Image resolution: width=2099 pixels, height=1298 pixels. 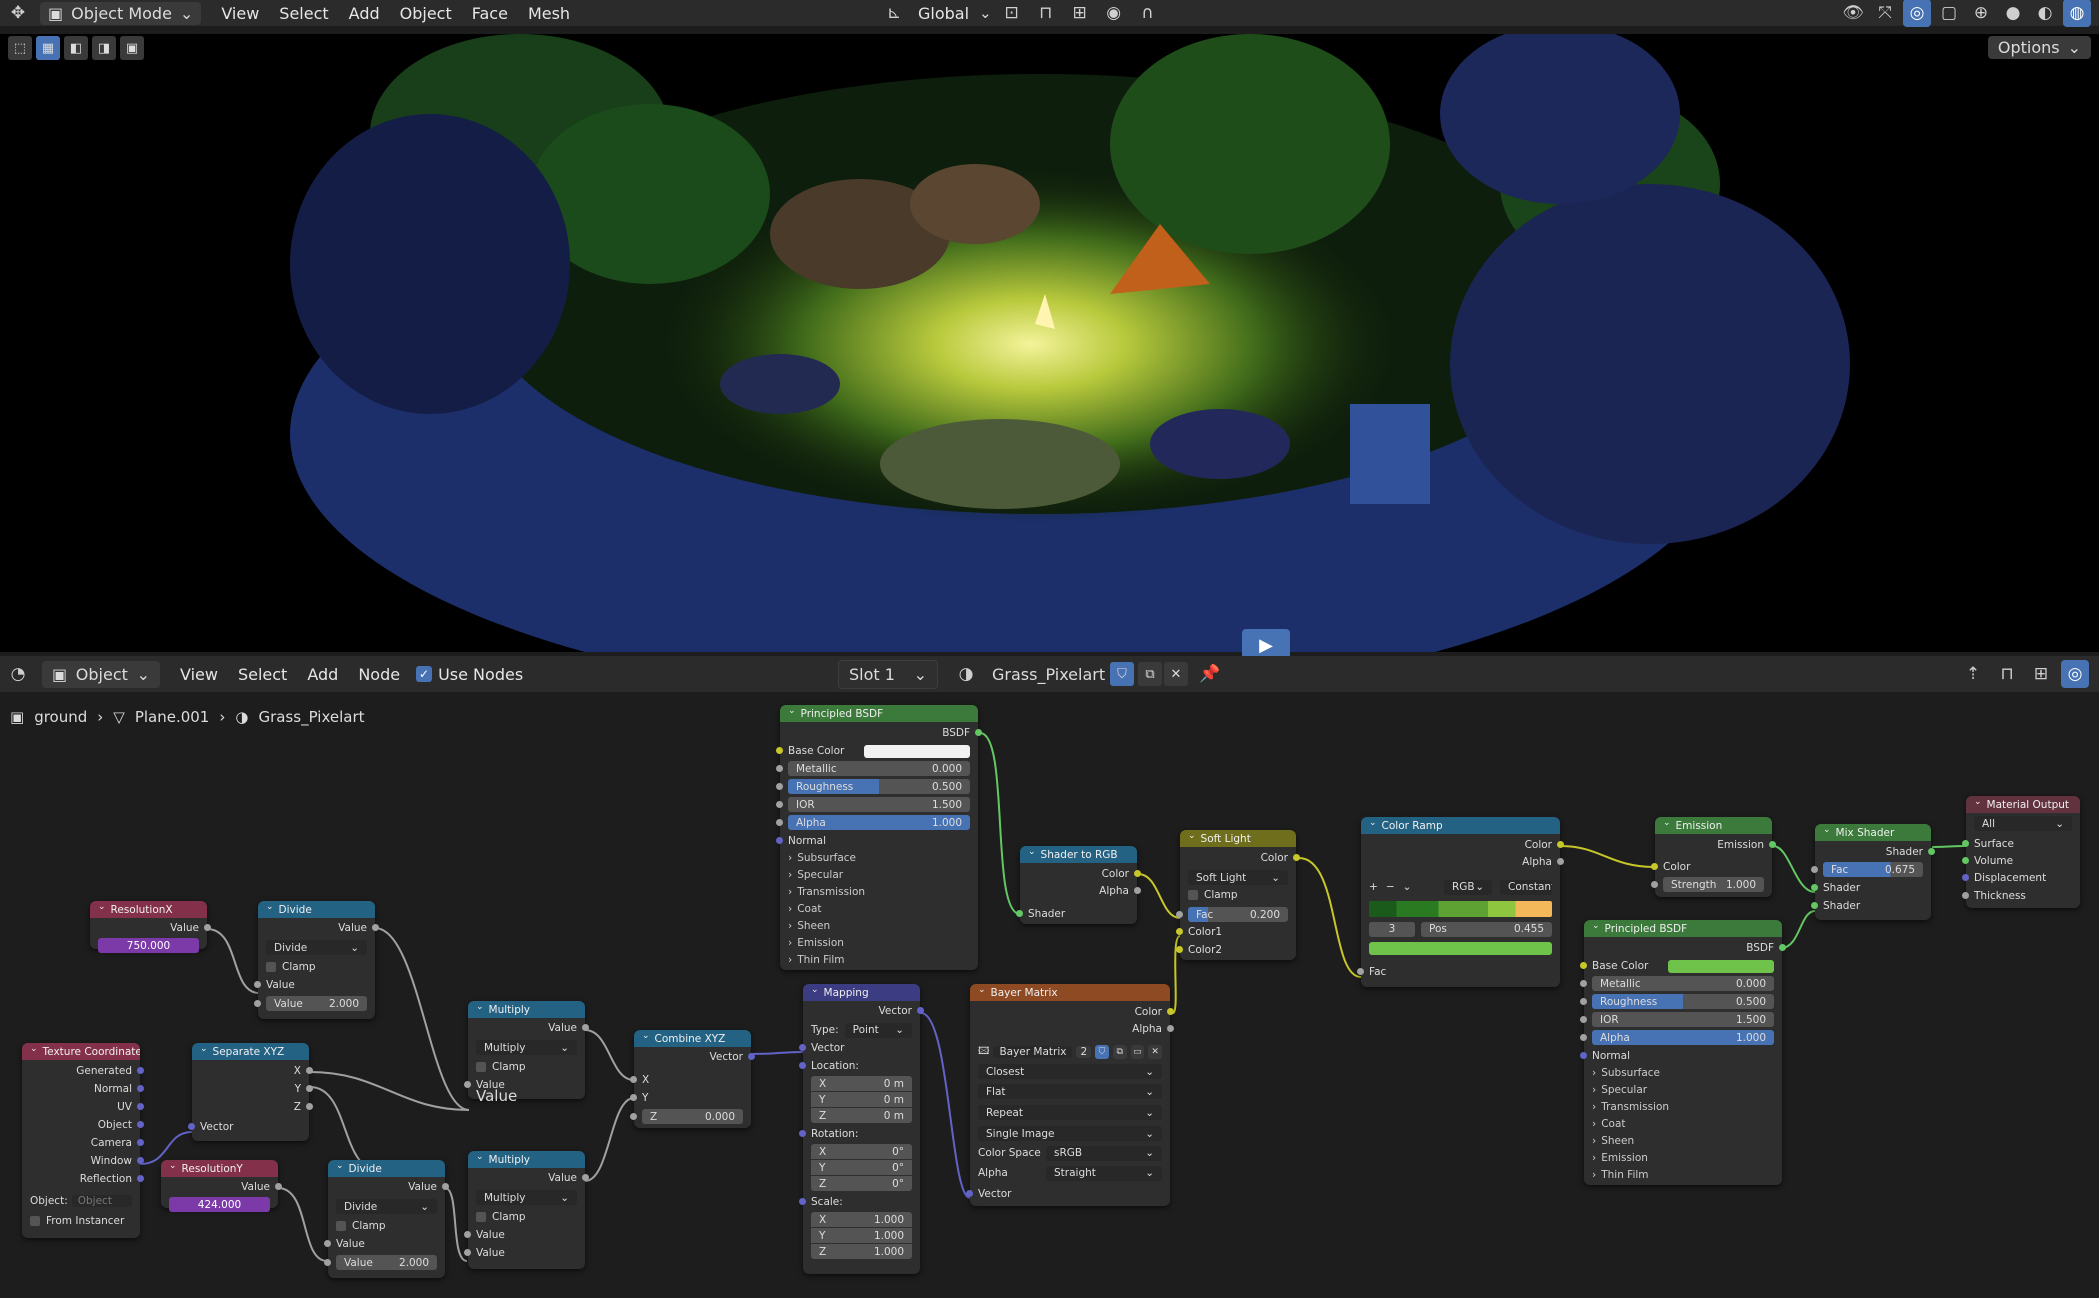 I want to click on editor-type-icon: ◔, so click(x=18, y=674).